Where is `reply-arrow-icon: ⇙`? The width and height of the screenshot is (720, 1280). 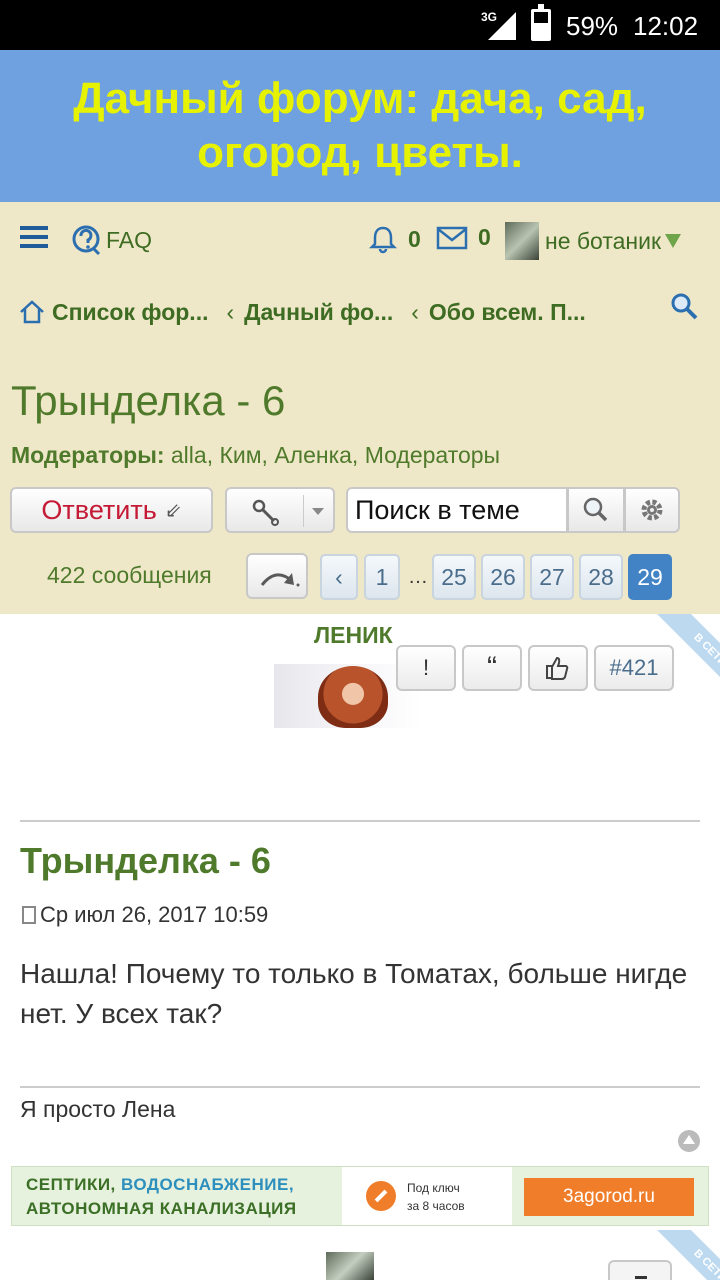 reply-arrow-icon: ⇙ is located at coordinates (173, 510).